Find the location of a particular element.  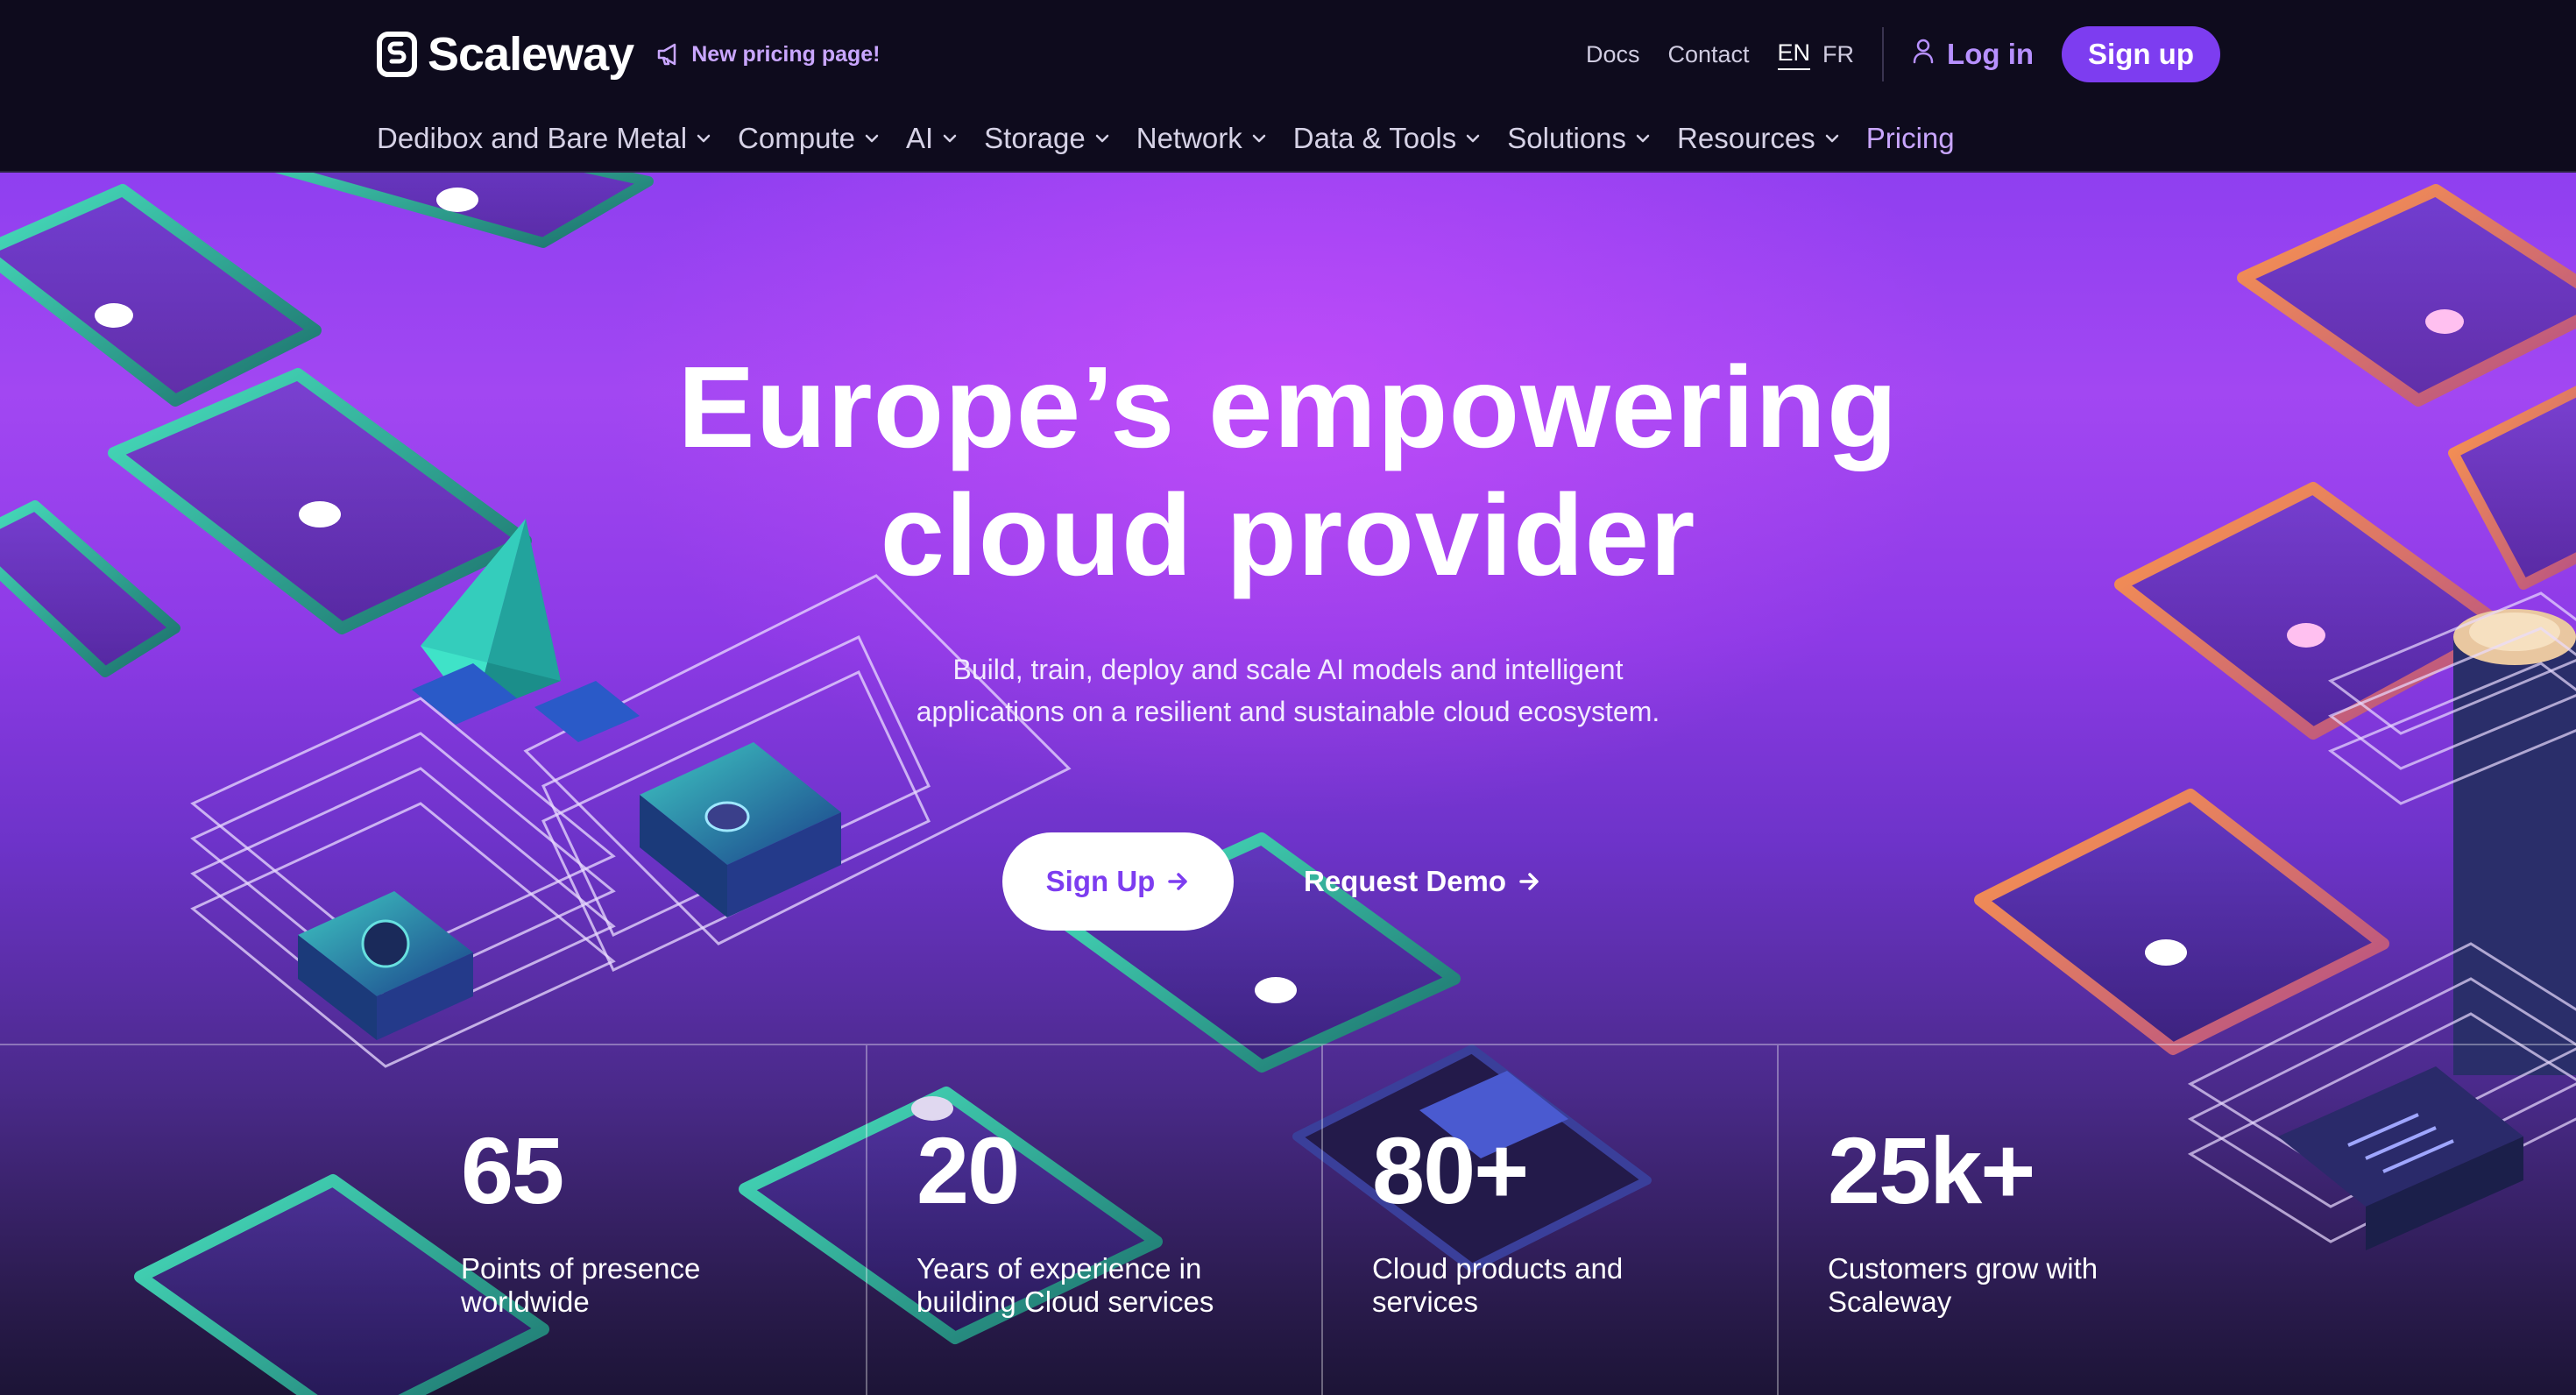

stat-value: 65 is located at coordinates (512, 1170).